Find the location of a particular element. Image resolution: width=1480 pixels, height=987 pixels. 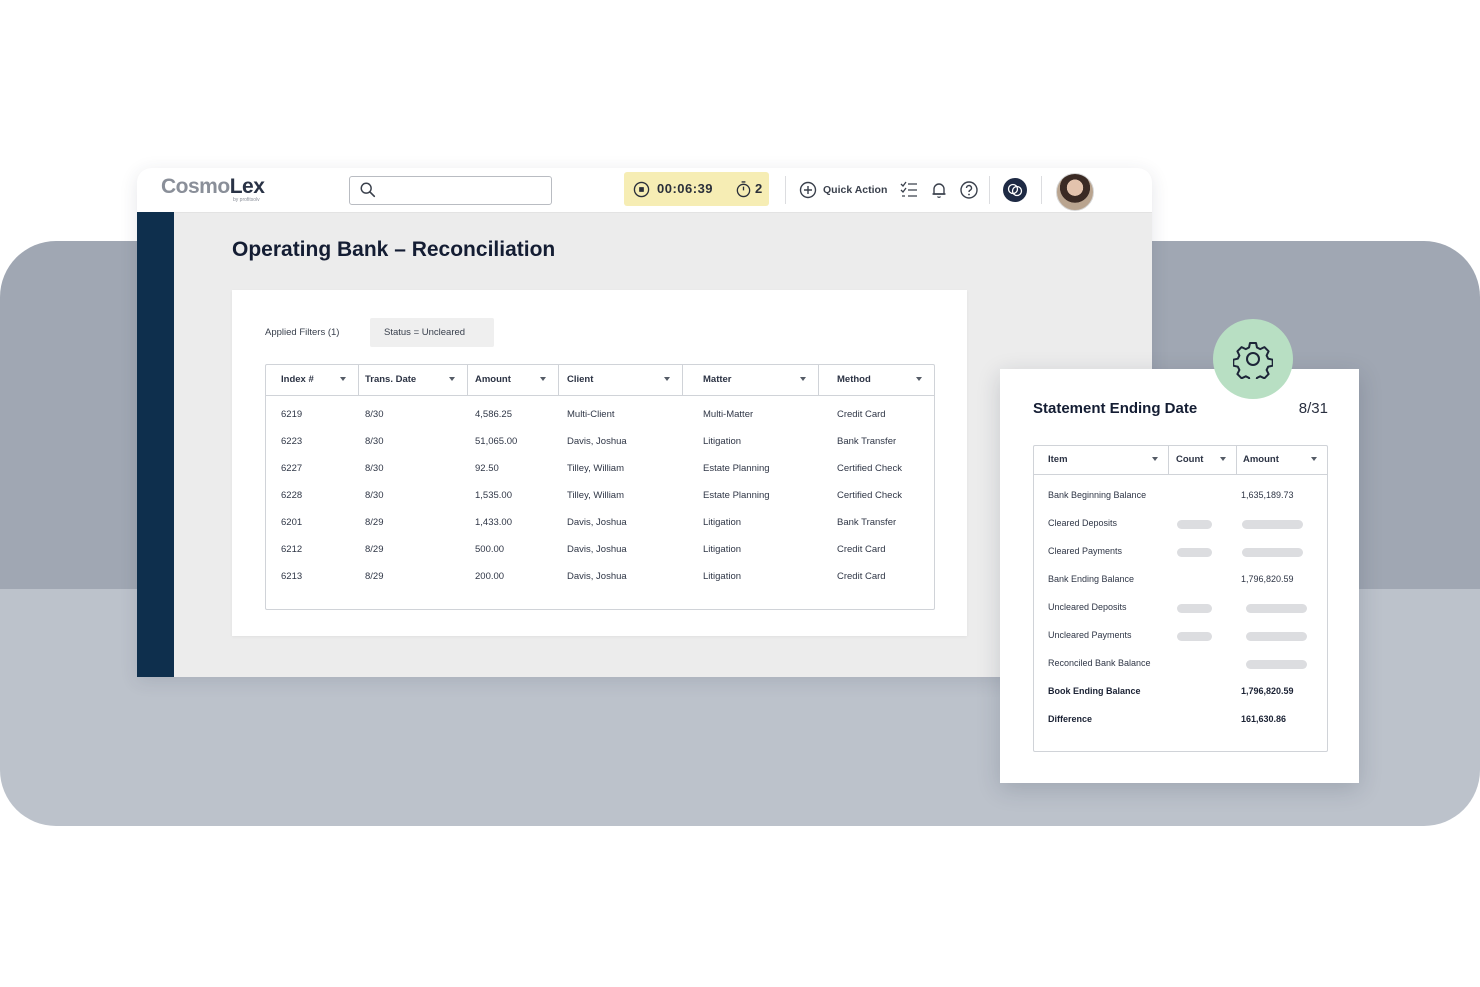

logo-suffix: Lex is located at coordinates (247, 186).